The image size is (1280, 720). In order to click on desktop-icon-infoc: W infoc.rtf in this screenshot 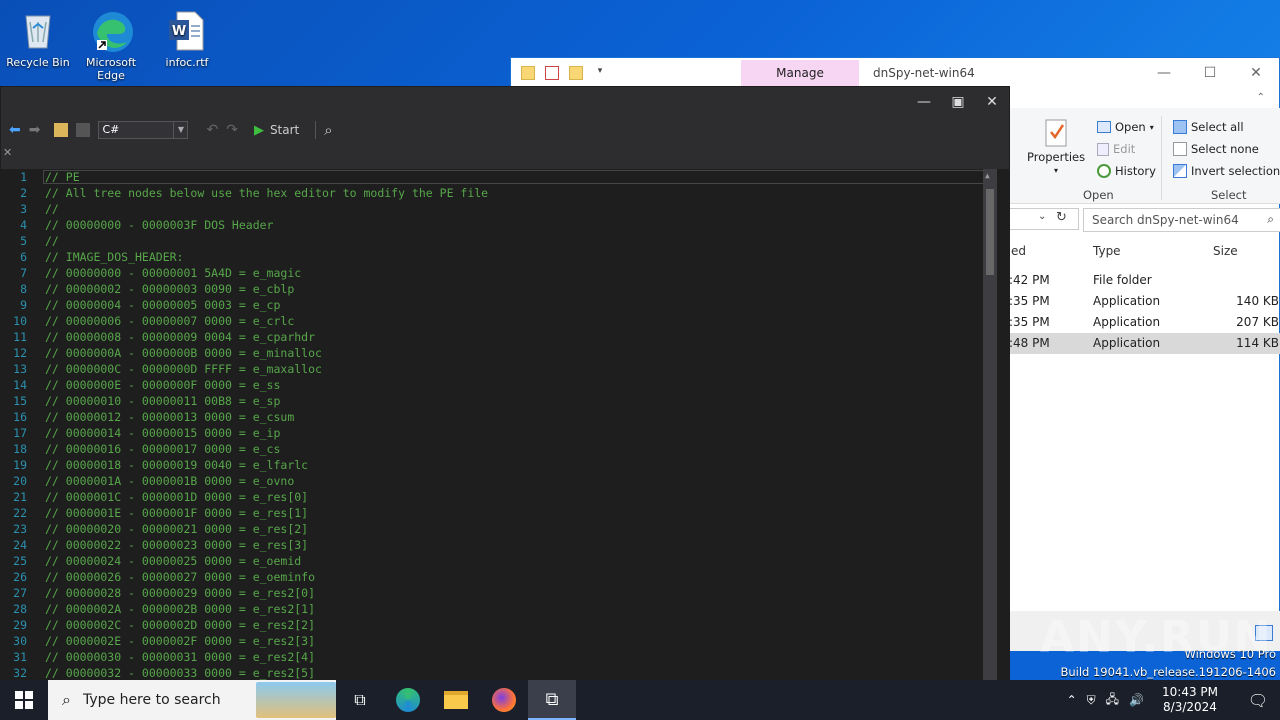, I will do `click(187, 34)`.